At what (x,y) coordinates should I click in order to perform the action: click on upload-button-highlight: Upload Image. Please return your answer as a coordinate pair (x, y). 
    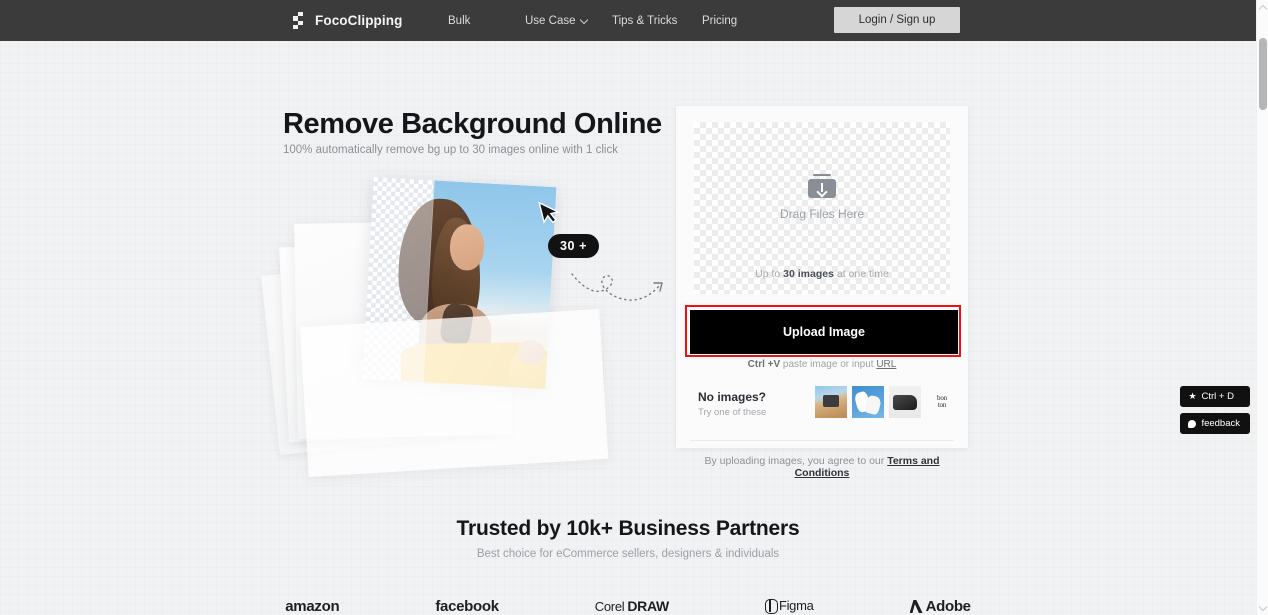
    Looking at the image, I should click on (823, 331).